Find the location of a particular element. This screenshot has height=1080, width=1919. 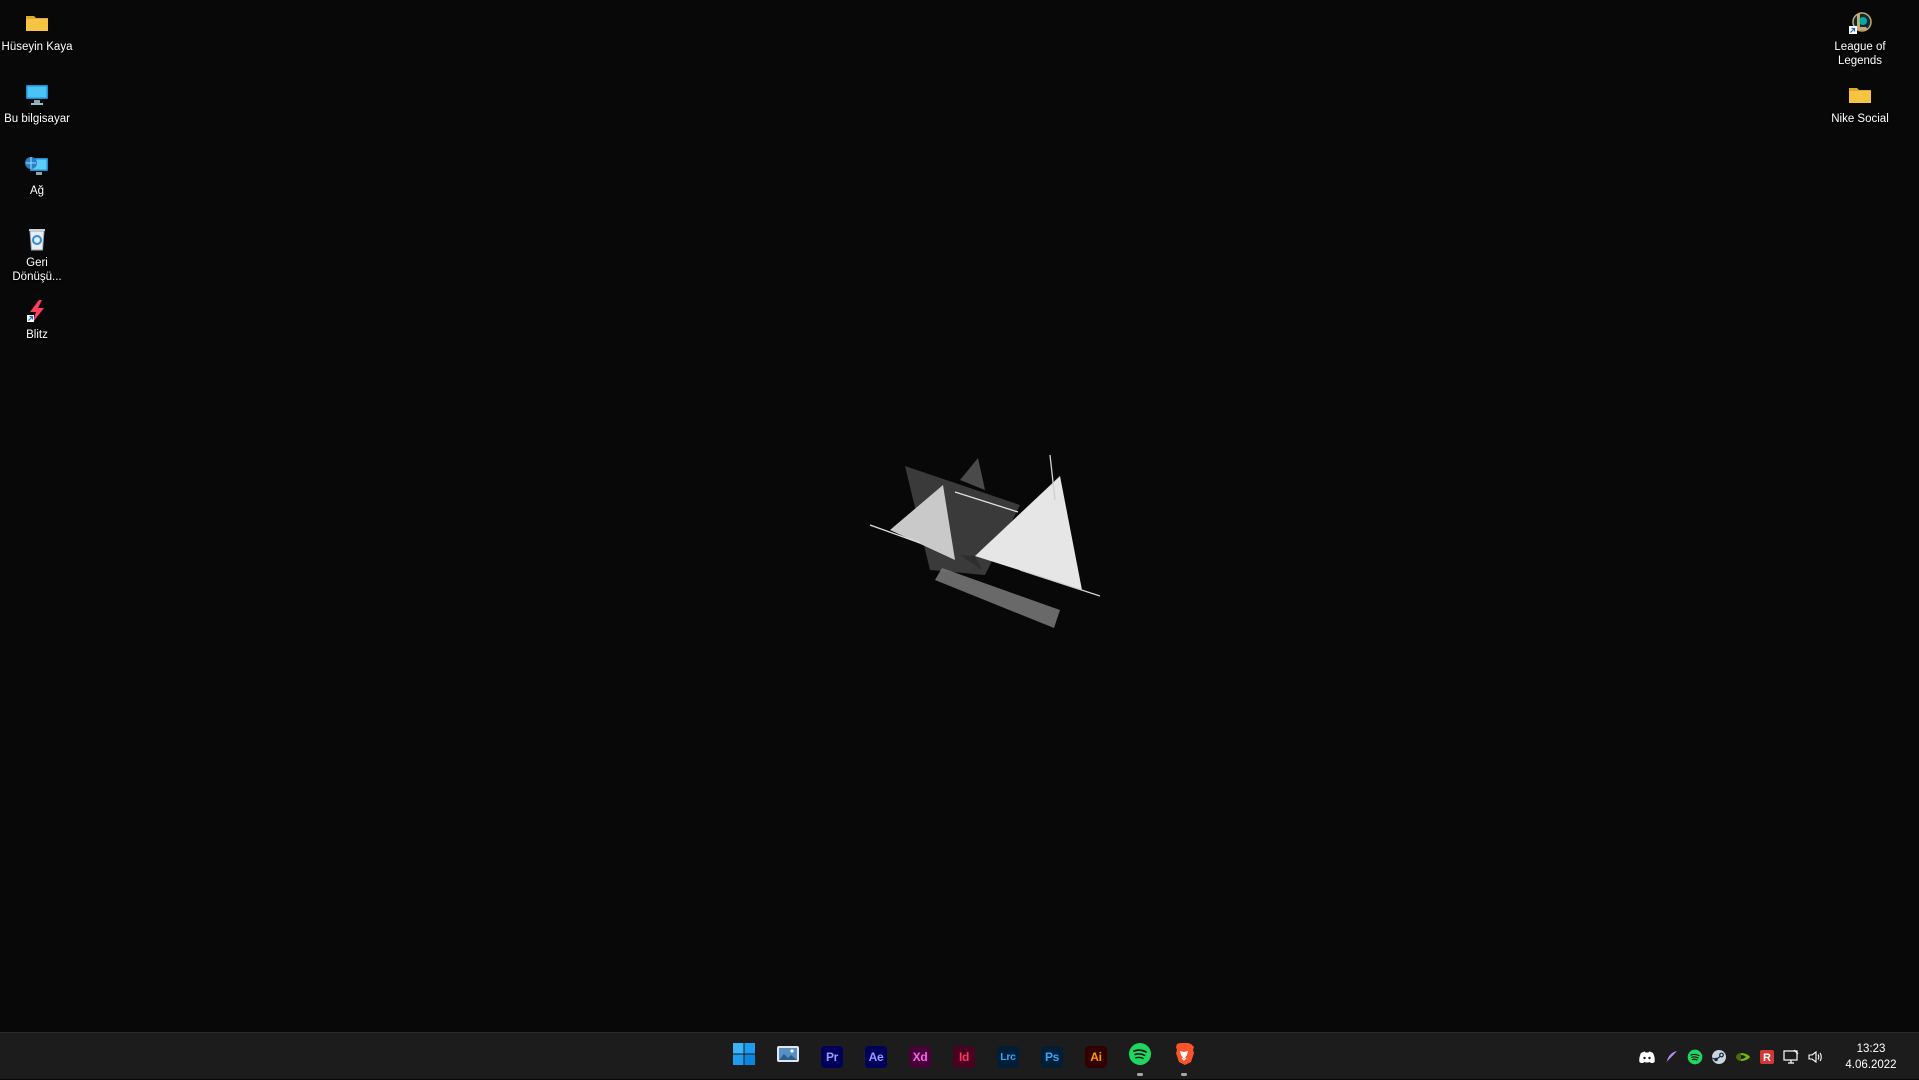

after-effects-icon: Ae is located at coordinates (876, 1056).